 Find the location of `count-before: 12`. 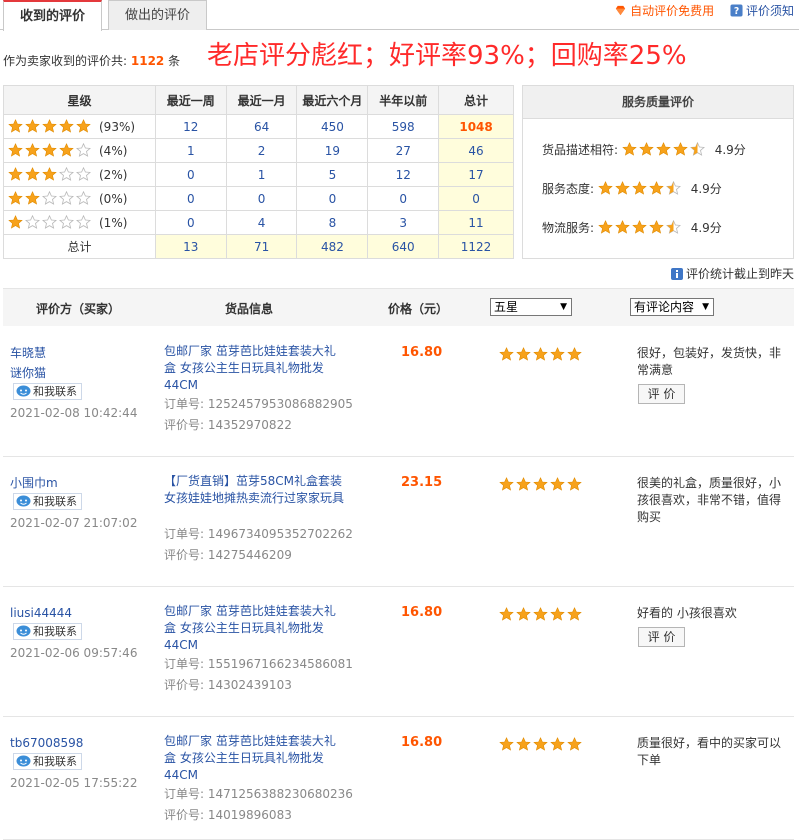

count-before: 12 is located at coordinates (403, 174).